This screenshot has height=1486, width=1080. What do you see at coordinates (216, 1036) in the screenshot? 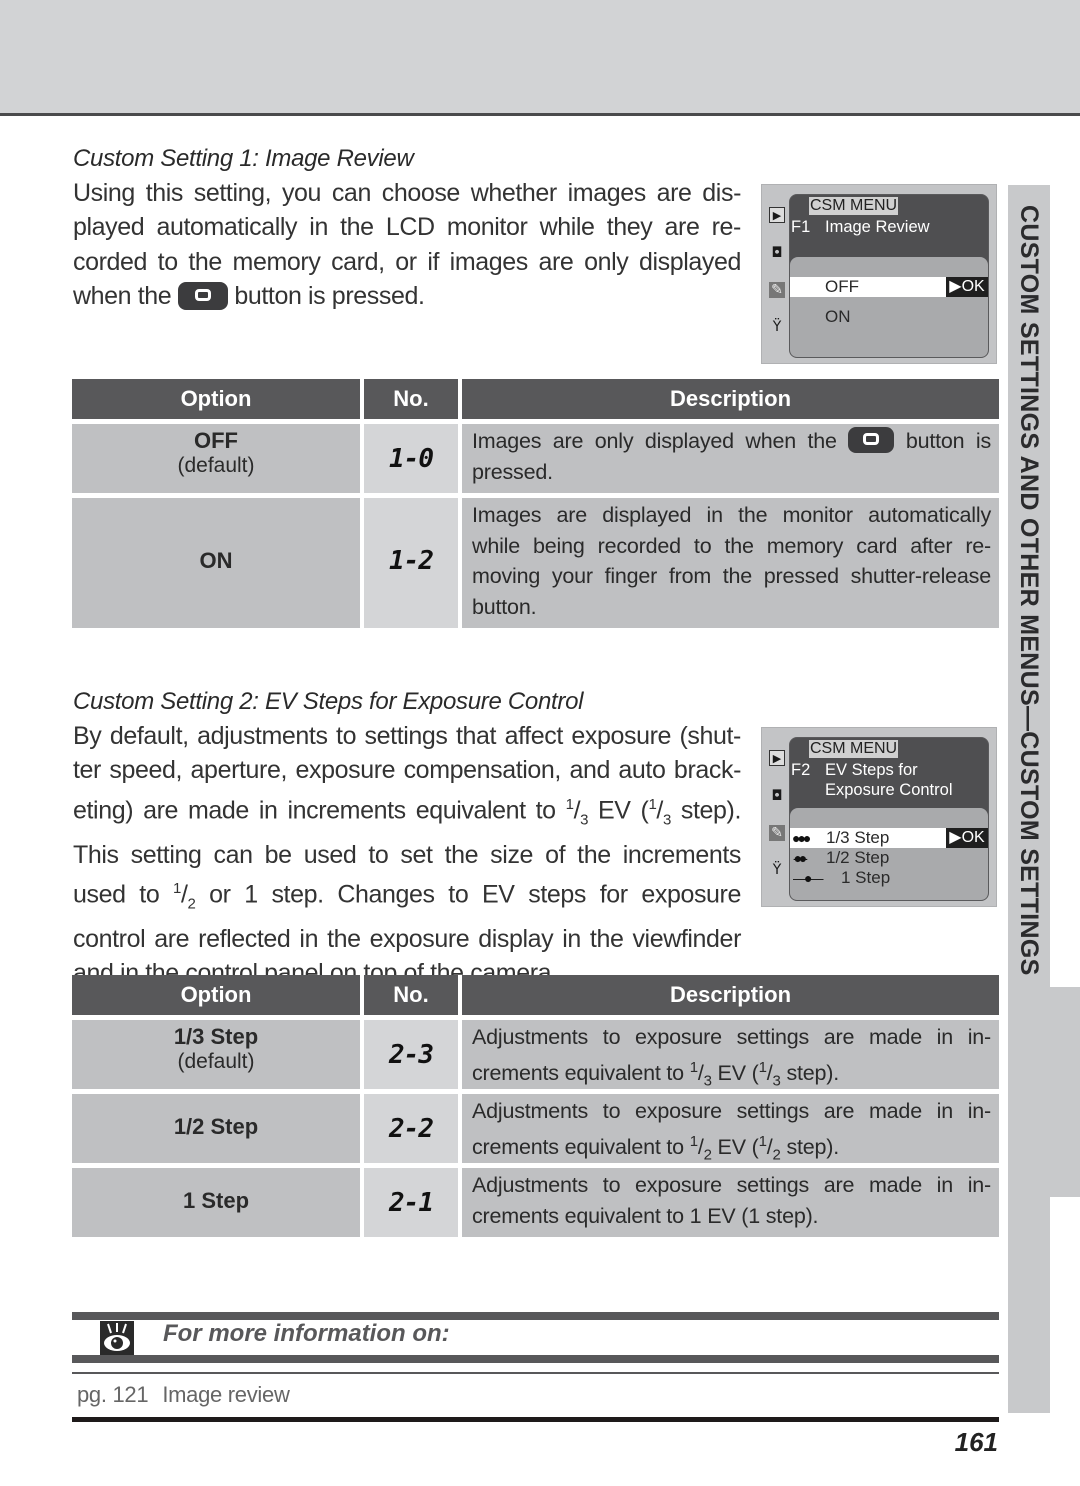
I see `option-name: 1/3 Step` at bounding box center [216, 1036].